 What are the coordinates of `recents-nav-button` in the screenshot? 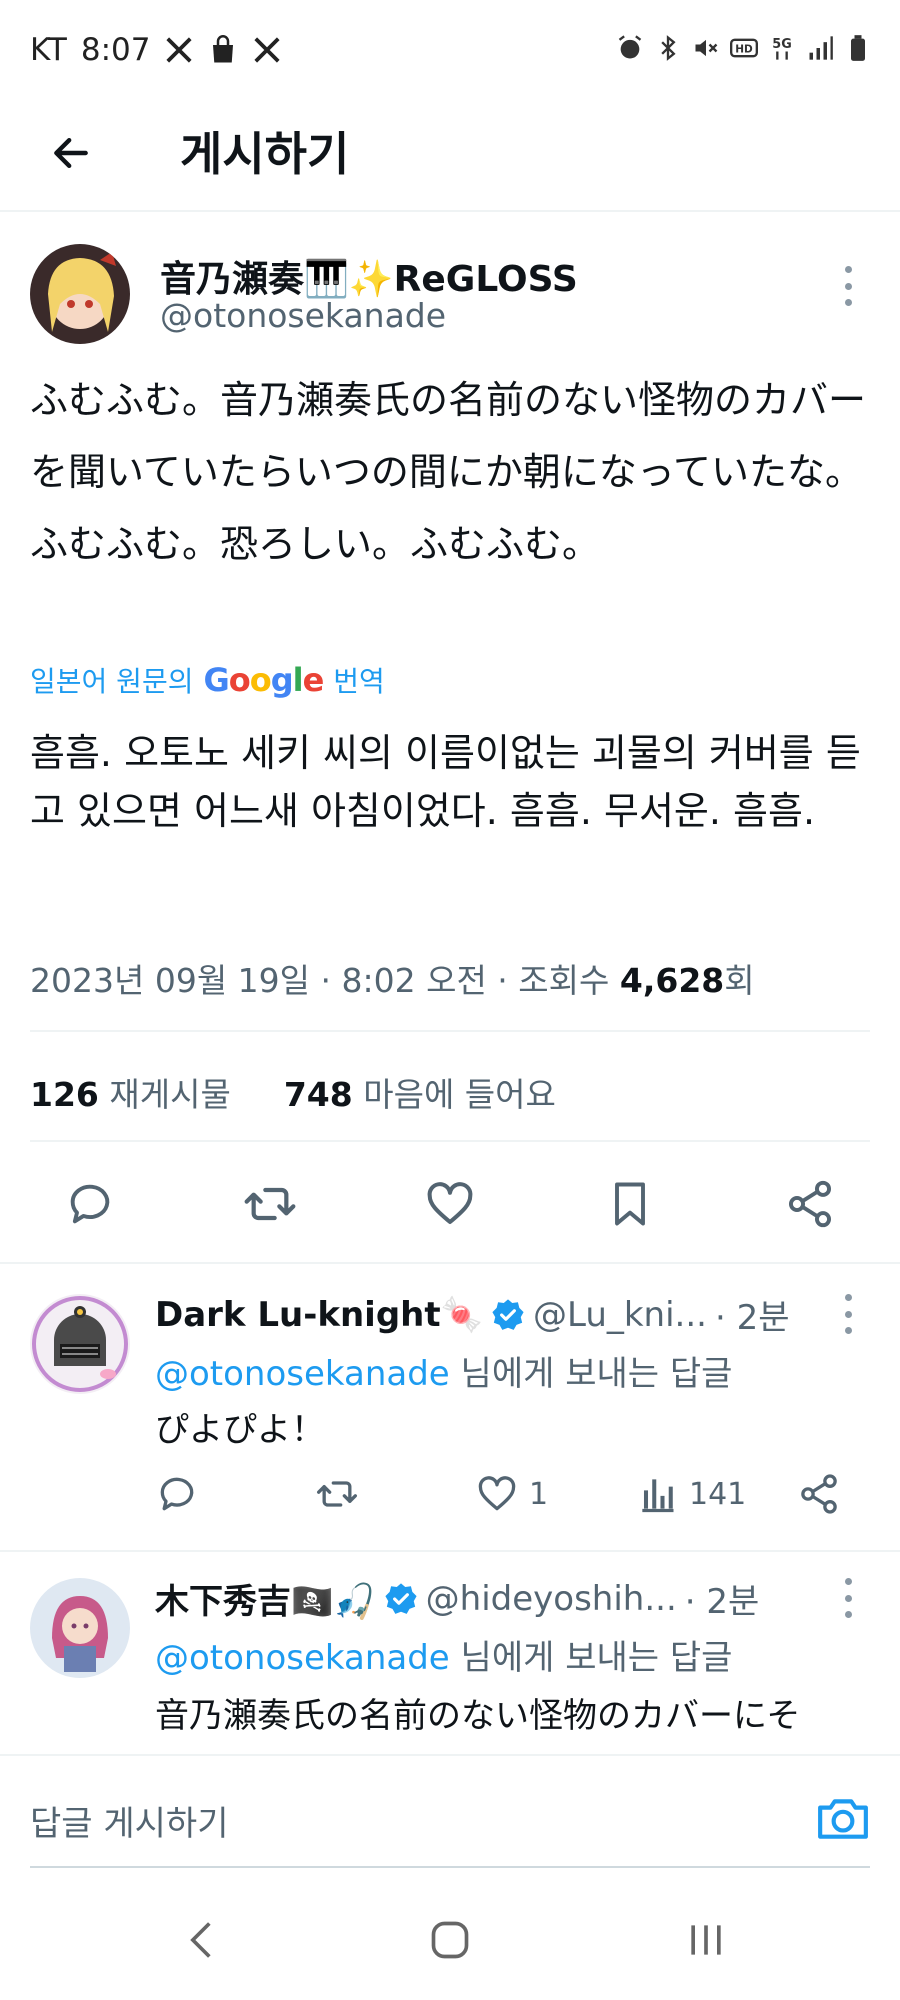 It's located at (706, 1940).